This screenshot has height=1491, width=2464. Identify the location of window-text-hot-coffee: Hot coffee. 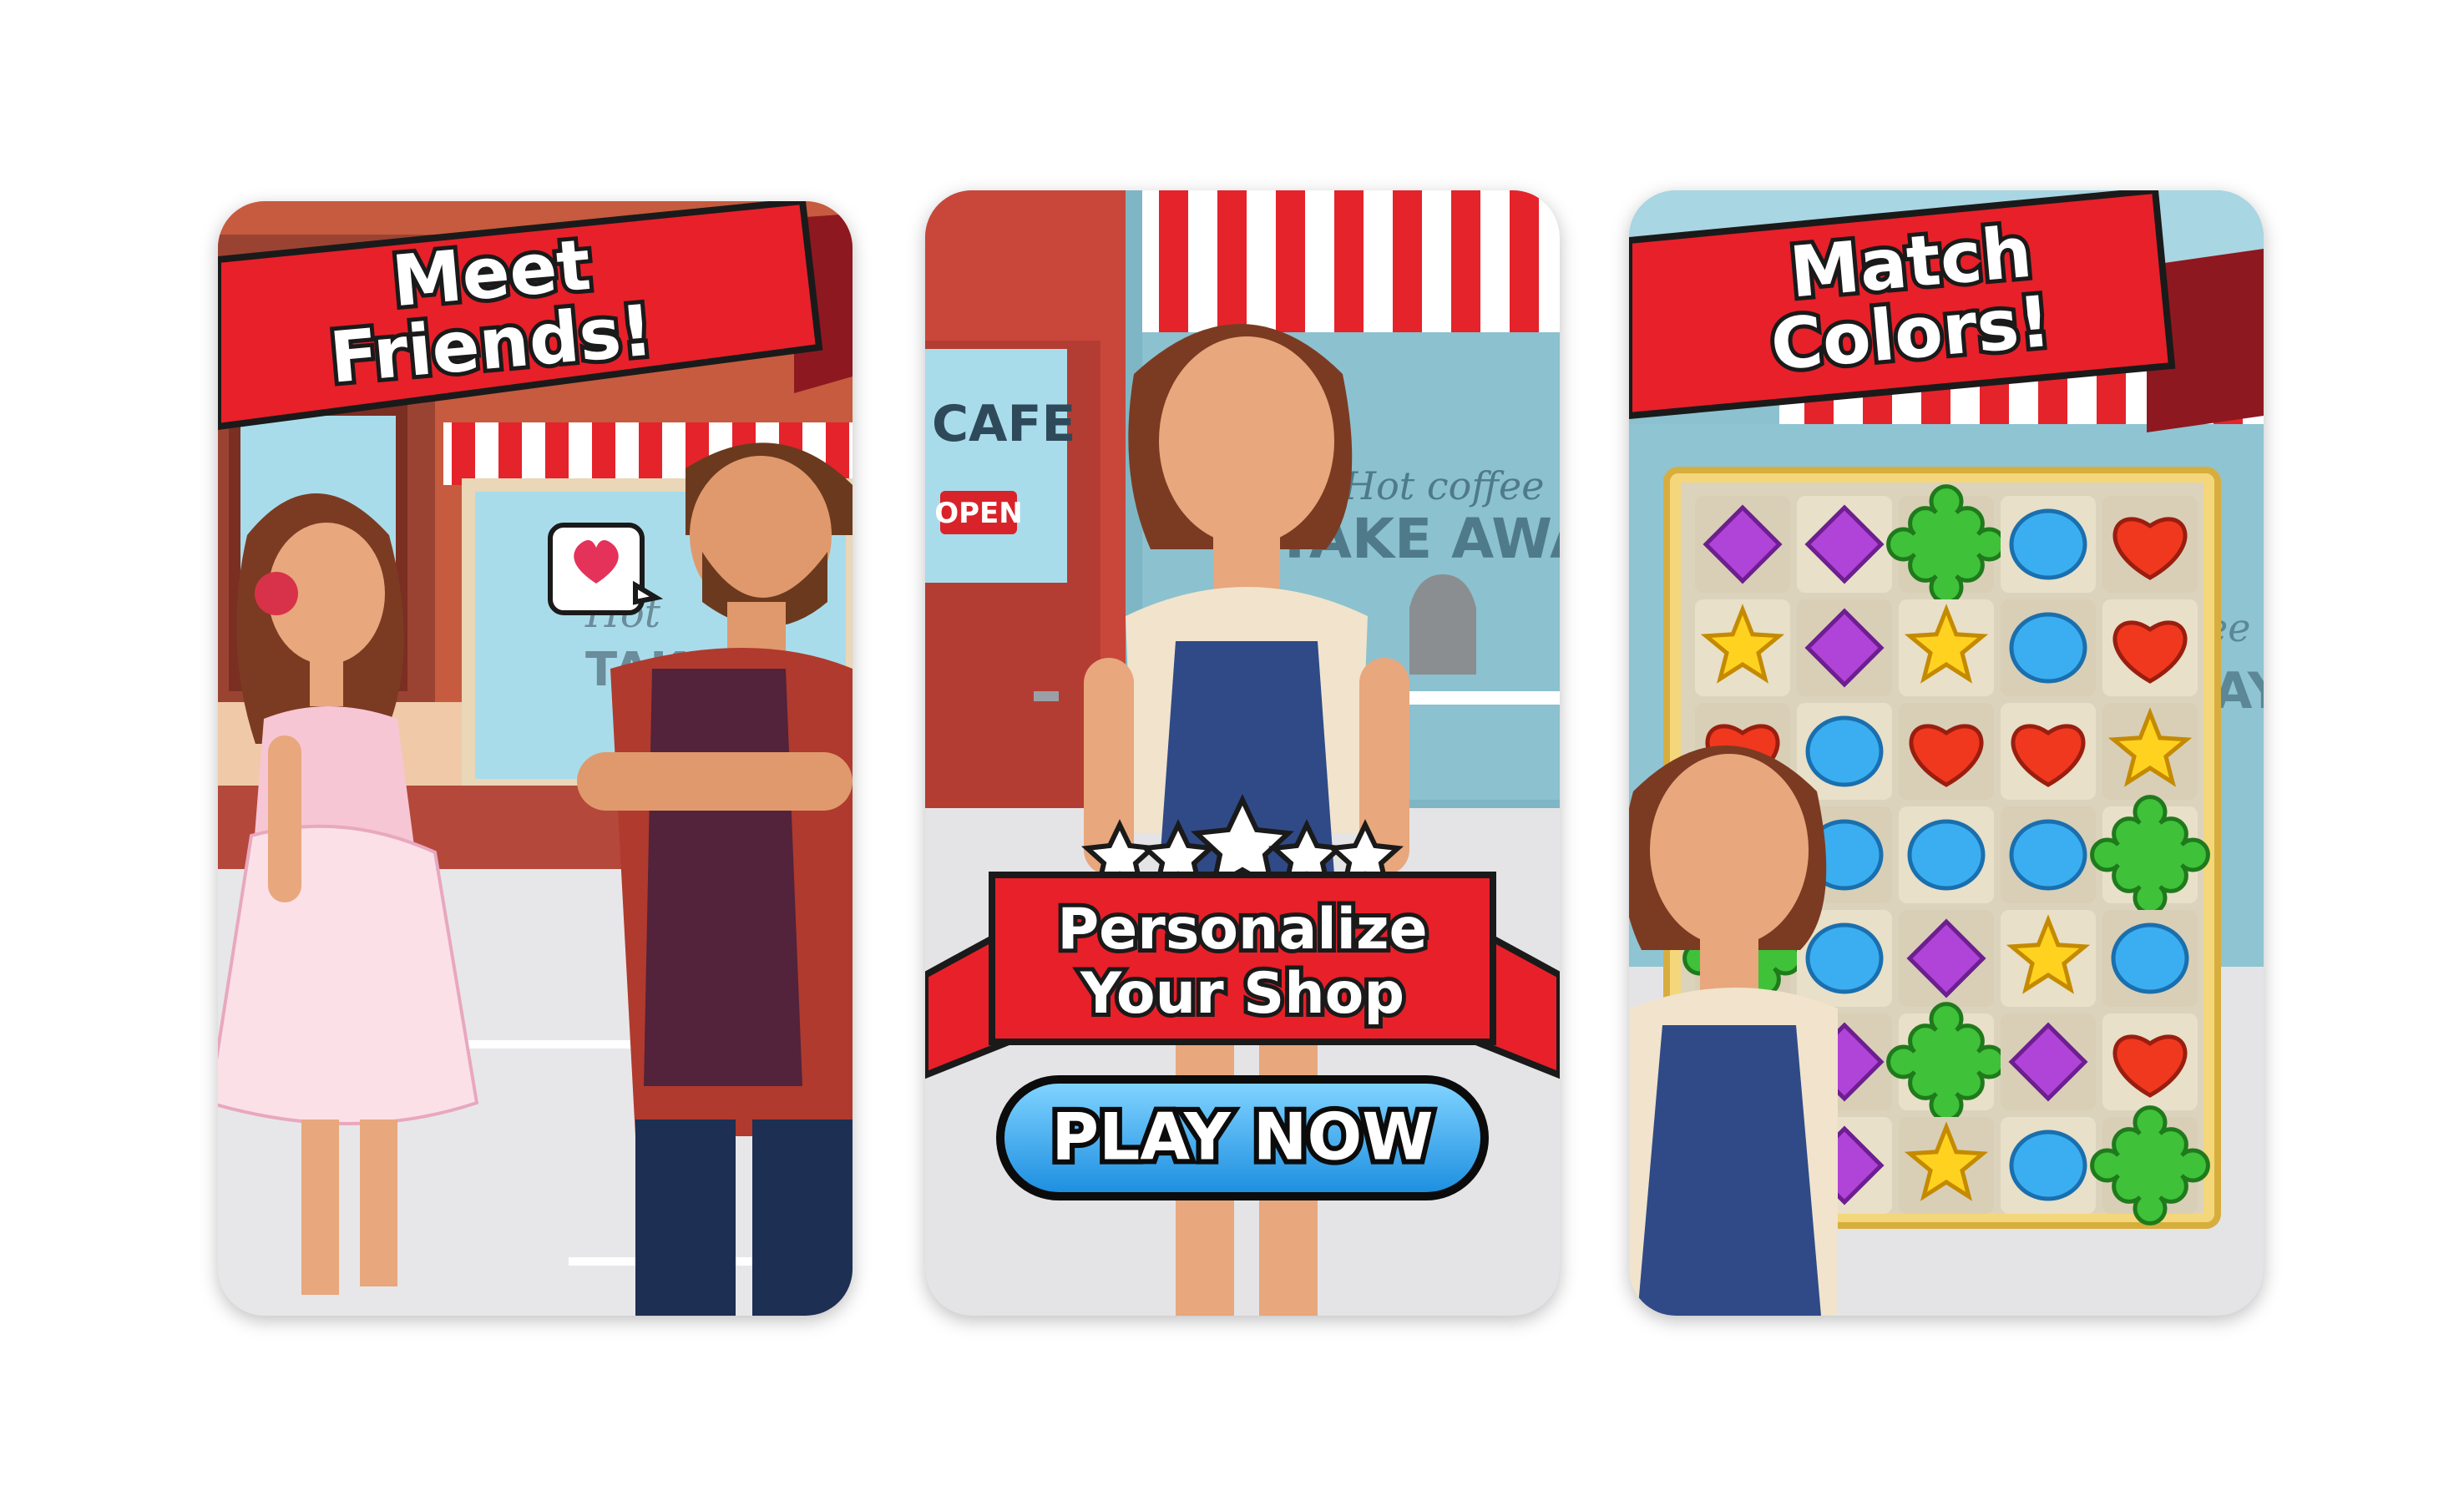
(1443, 485).